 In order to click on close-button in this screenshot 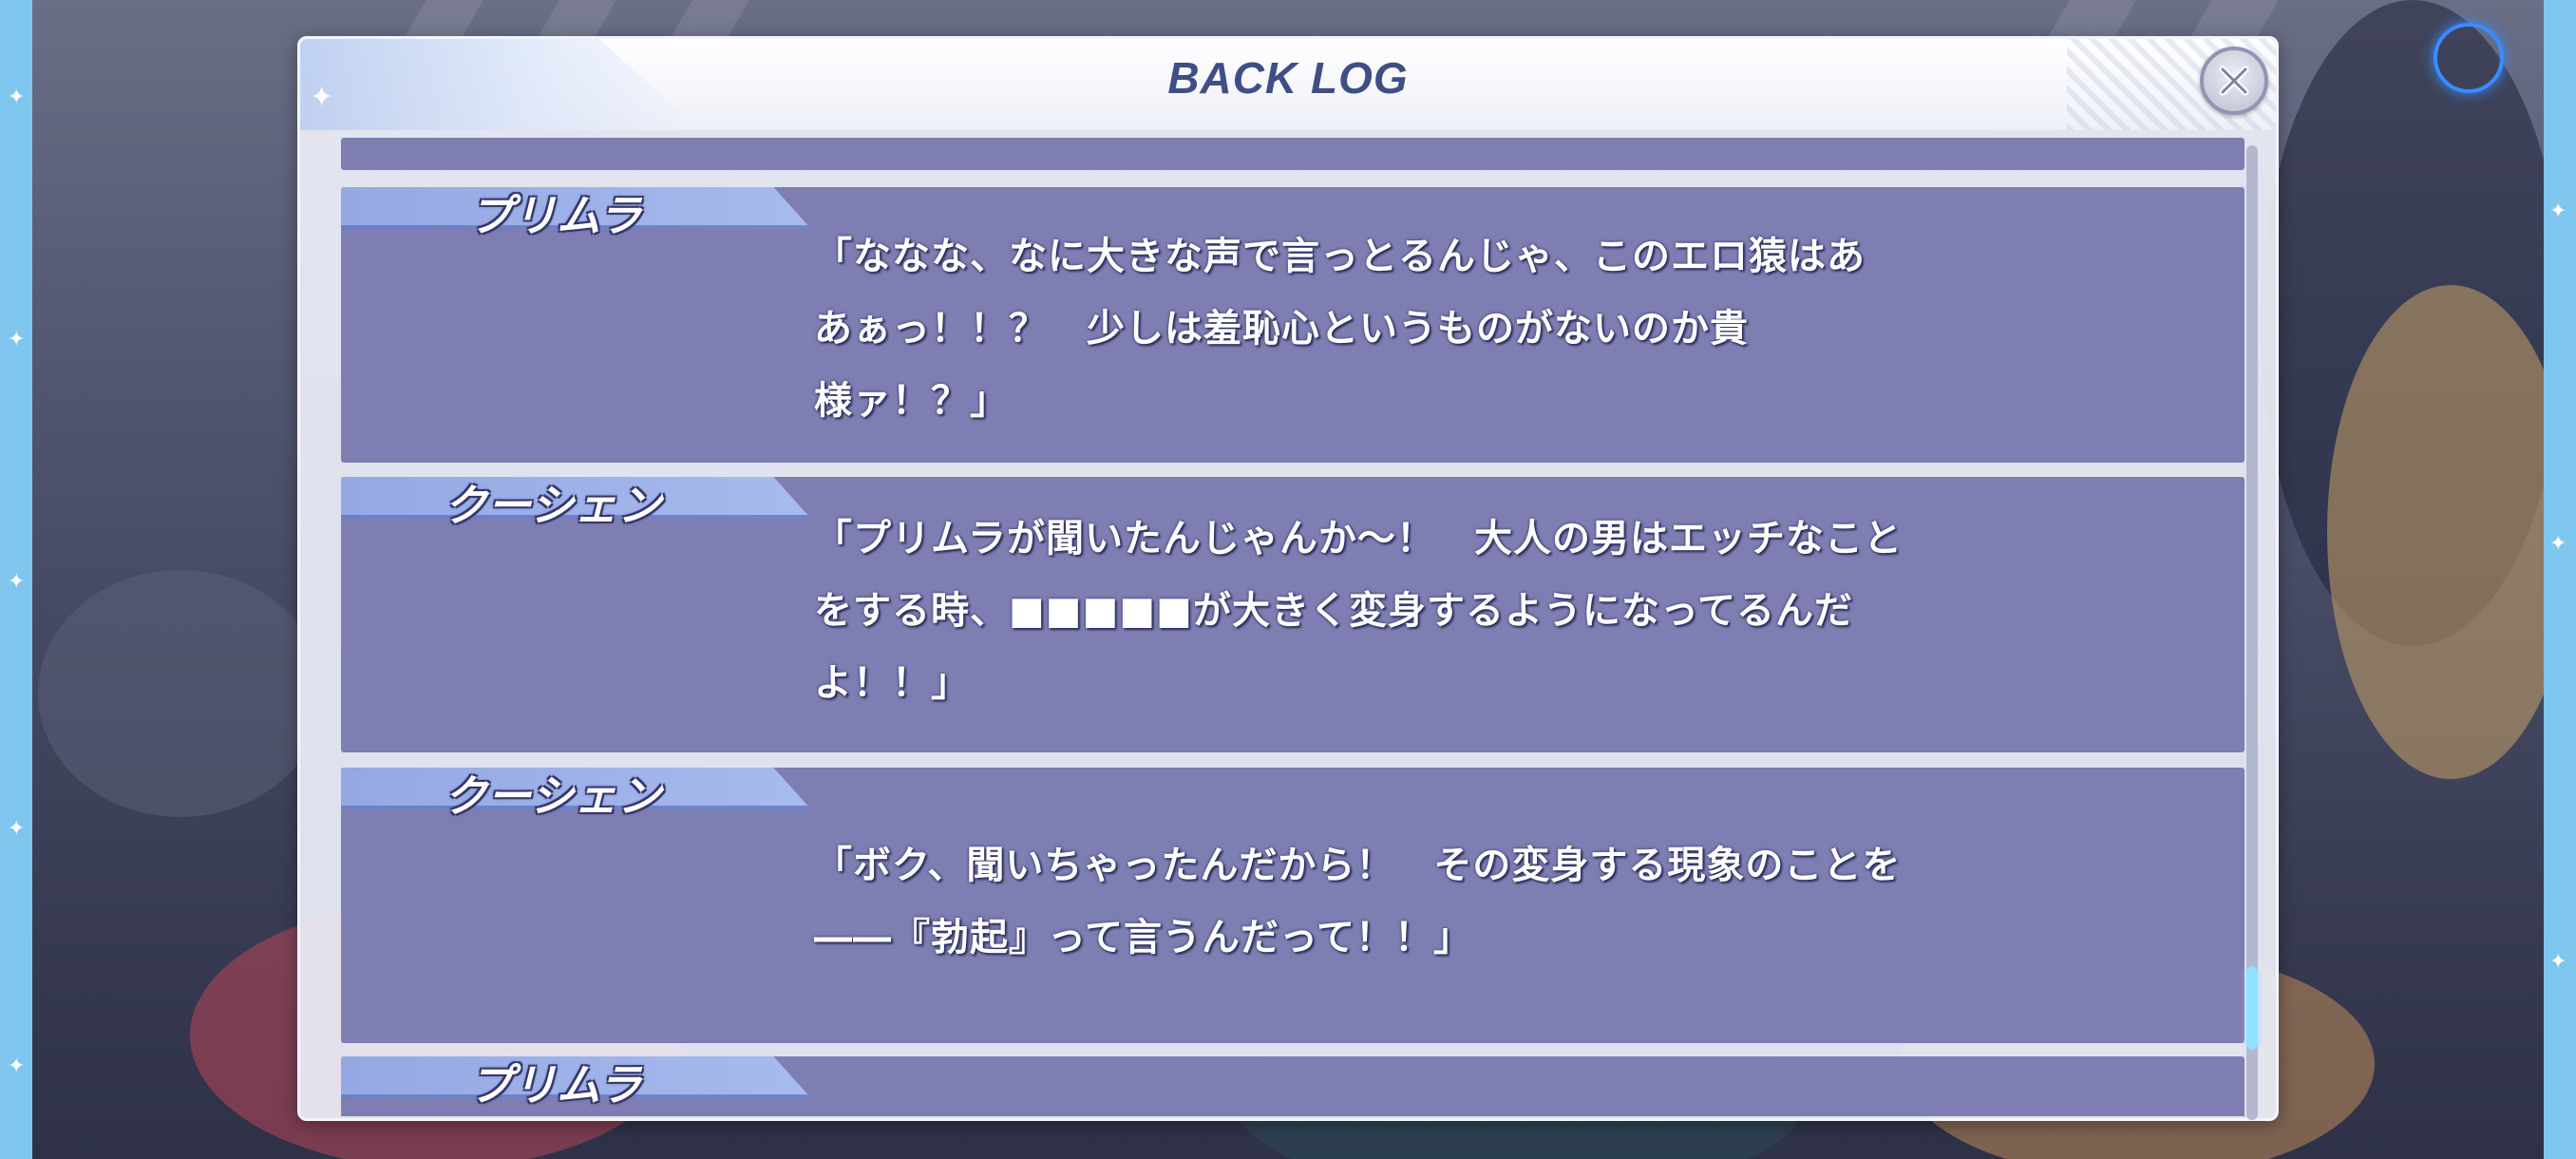, I will do `click(2234, 81)`.